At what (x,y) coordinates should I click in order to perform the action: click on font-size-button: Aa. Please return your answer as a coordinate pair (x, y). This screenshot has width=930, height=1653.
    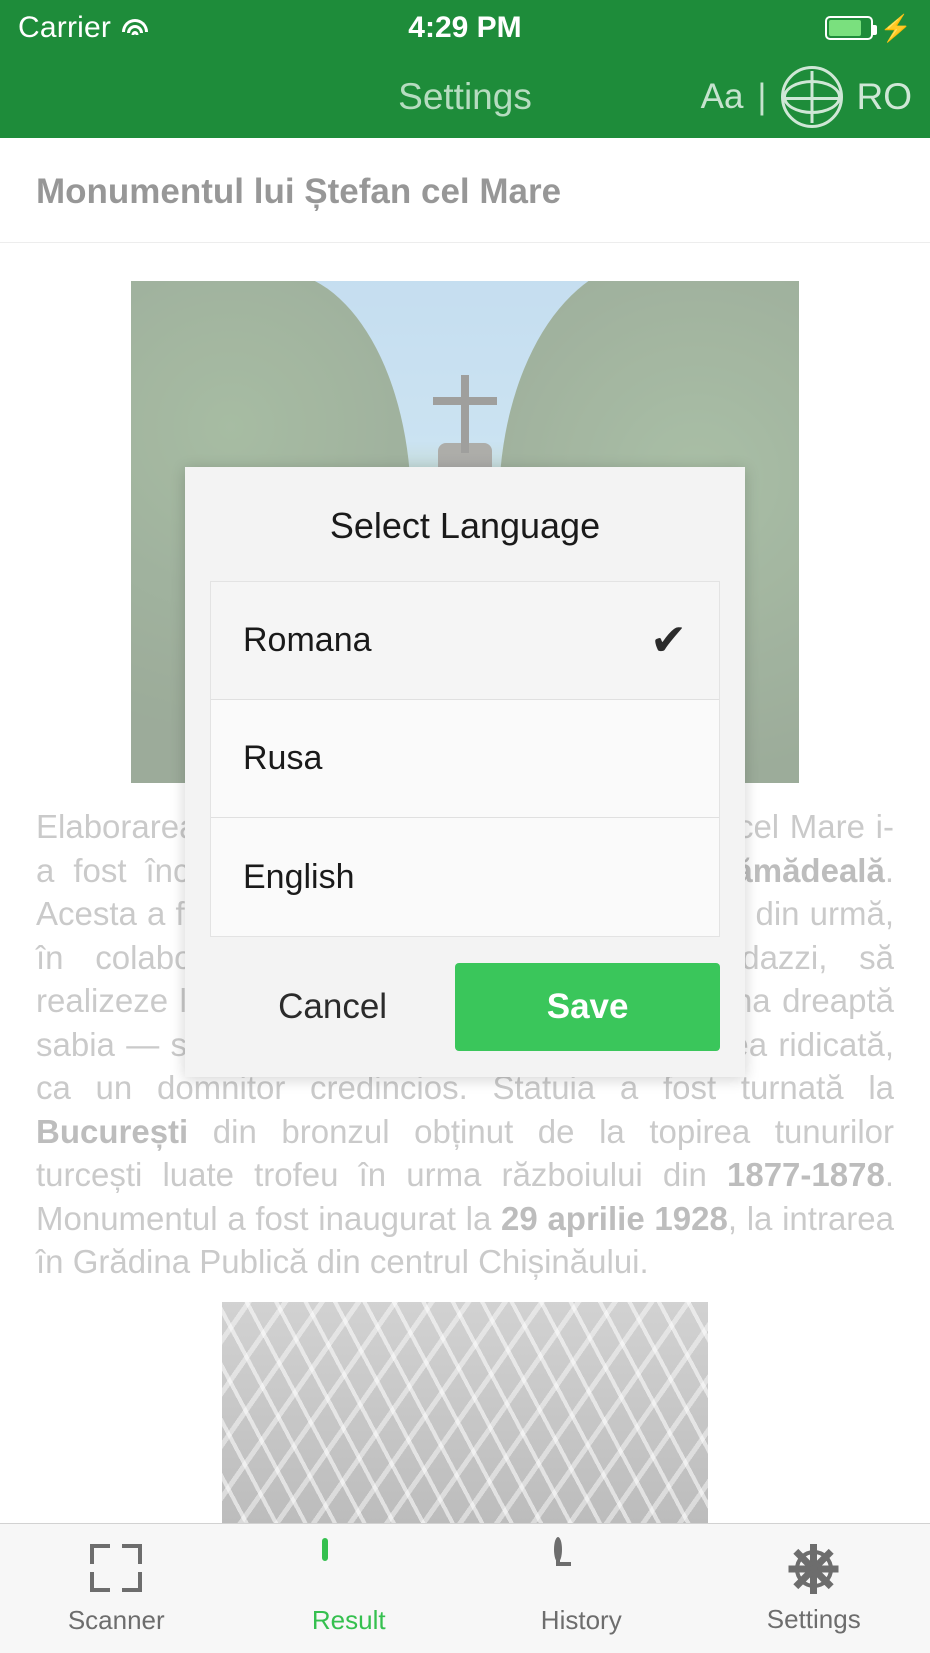
    Looking at the image, I should click on (722, 97).